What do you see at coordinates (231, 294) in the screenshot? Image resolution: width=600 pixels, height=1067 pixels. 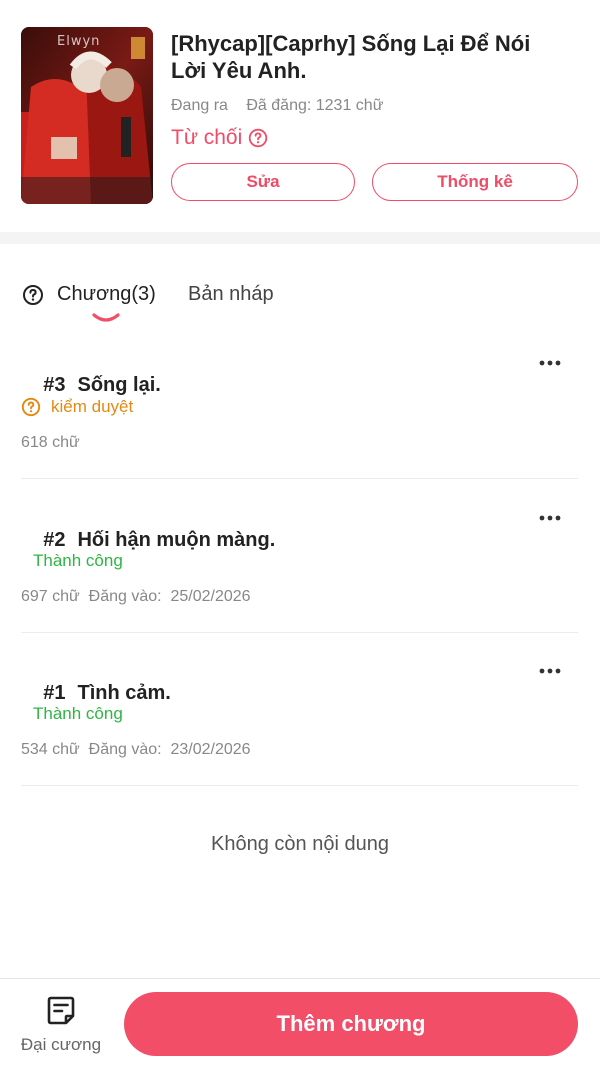 I see `tab-drafts: Bản nháp` at bounding box center [231, 294].